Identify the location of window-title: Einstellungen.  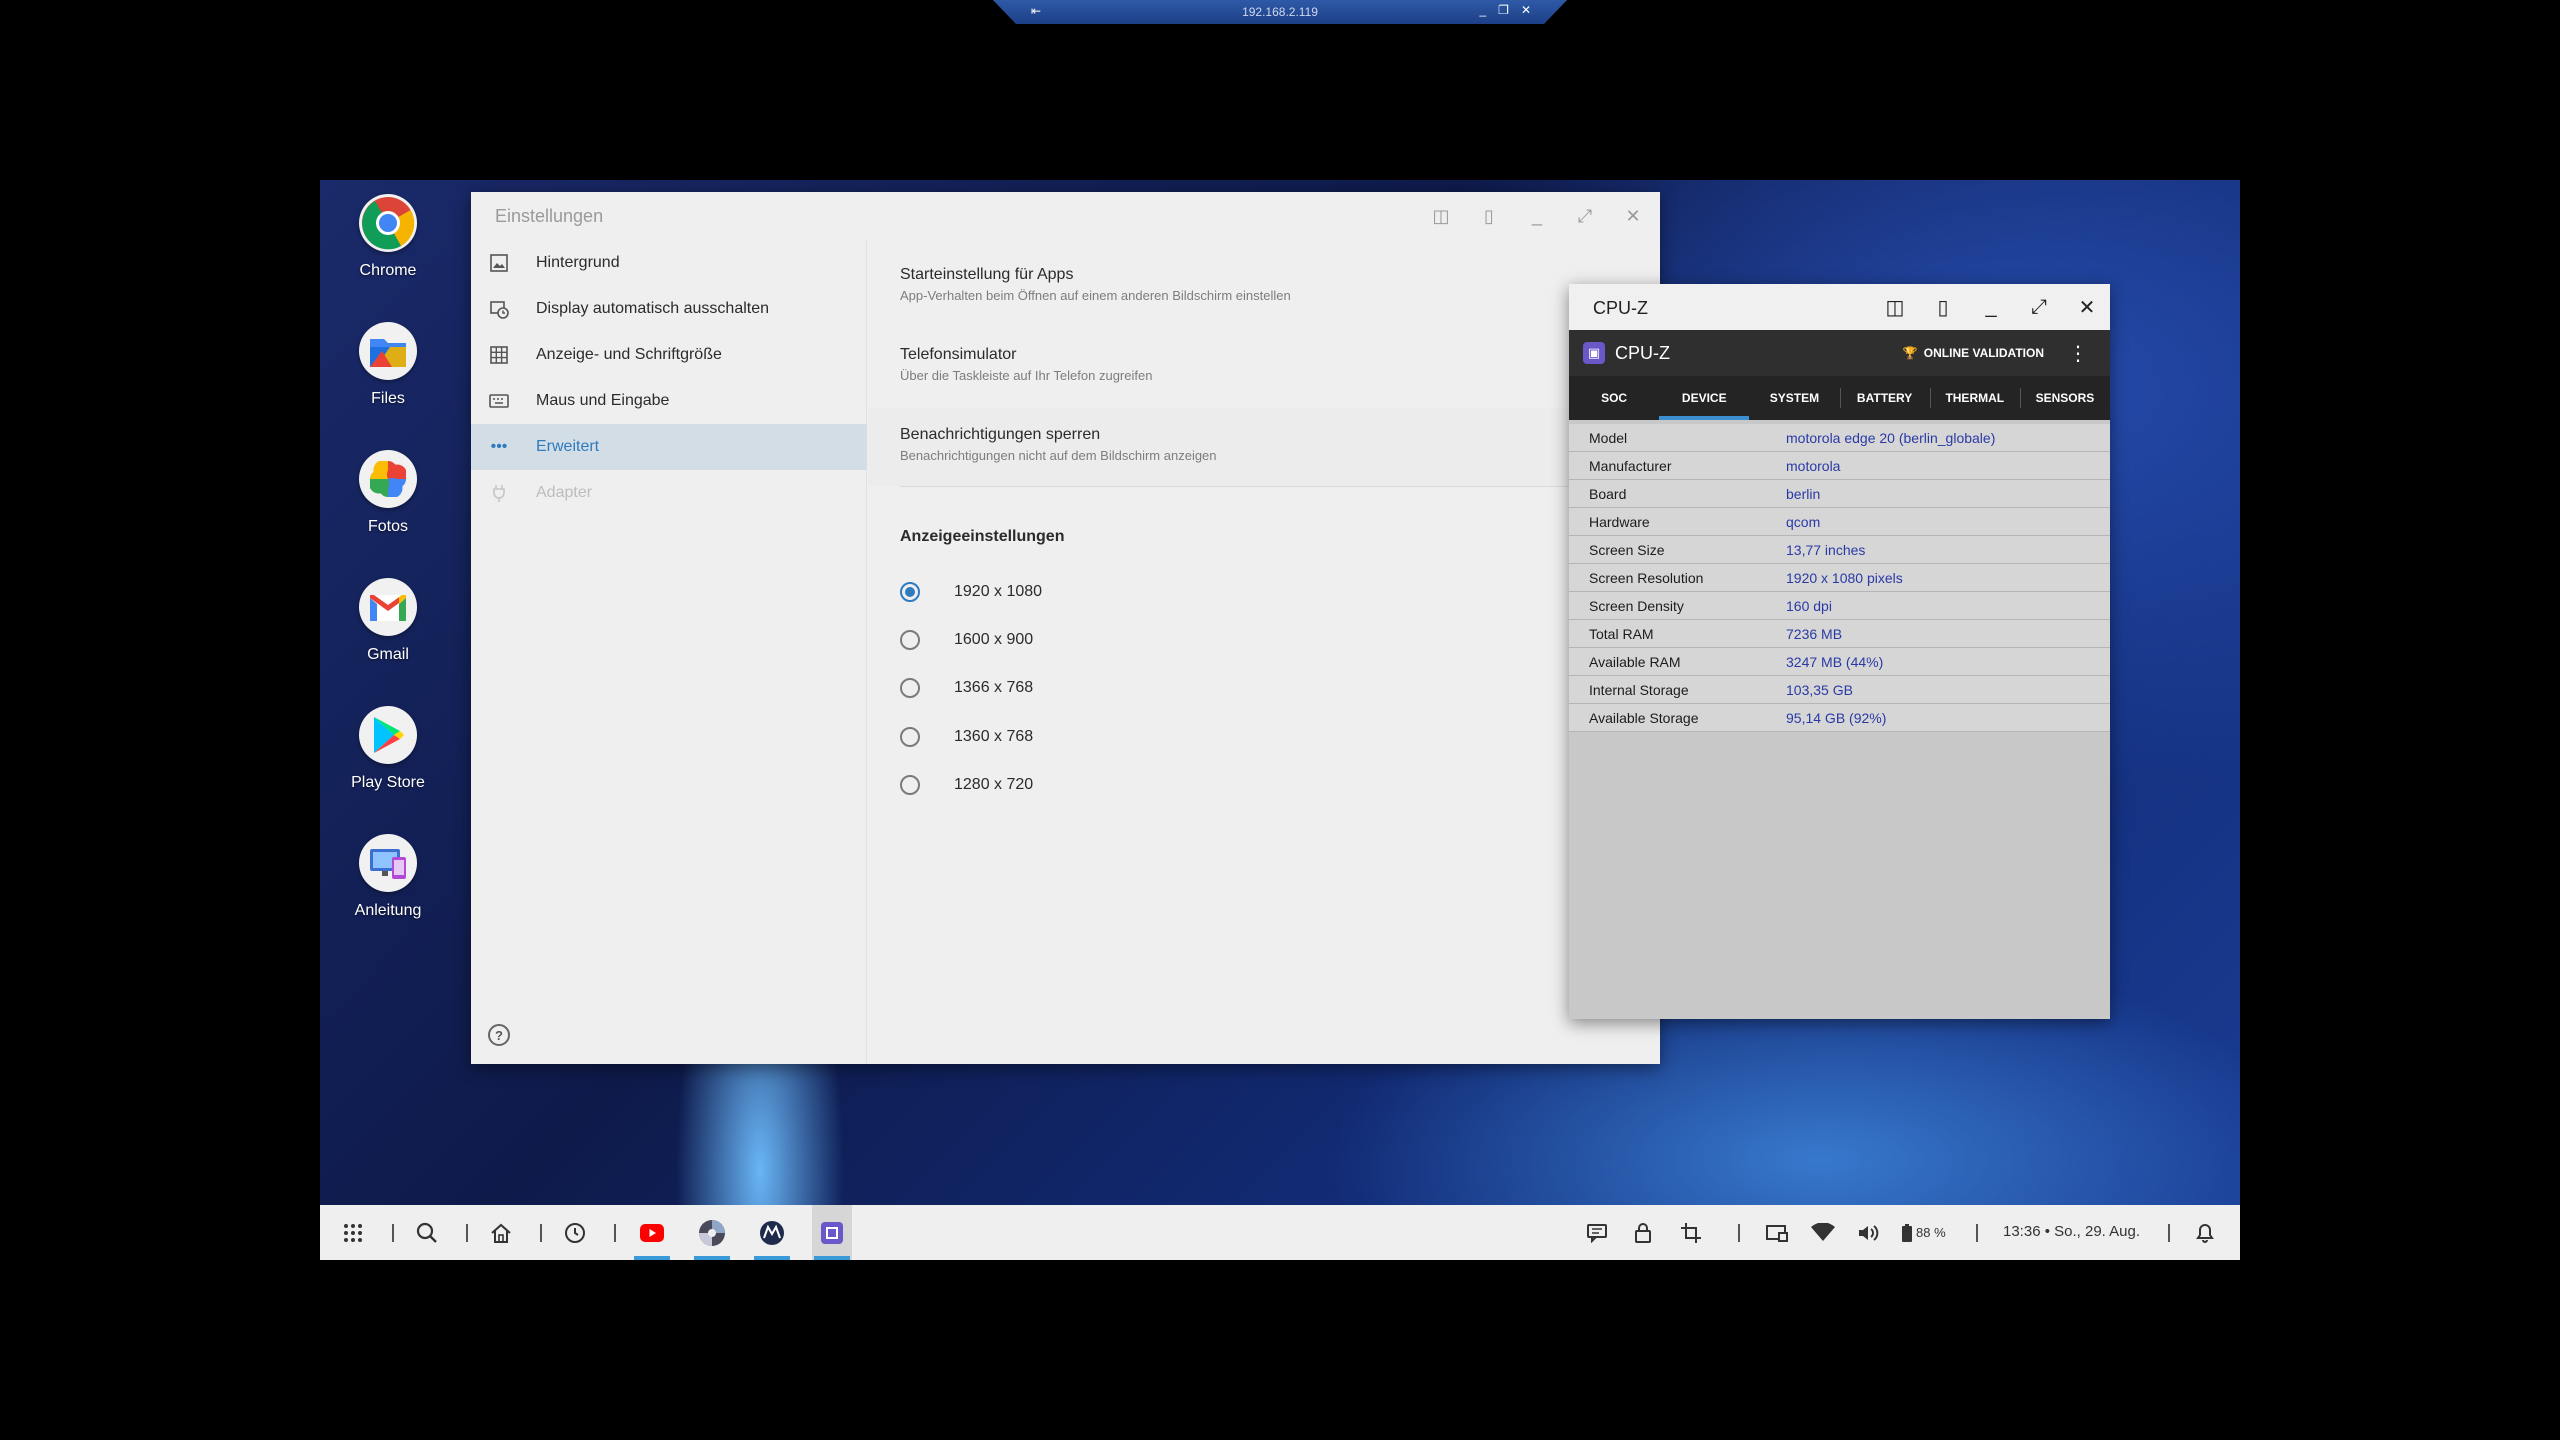
(549, 216).